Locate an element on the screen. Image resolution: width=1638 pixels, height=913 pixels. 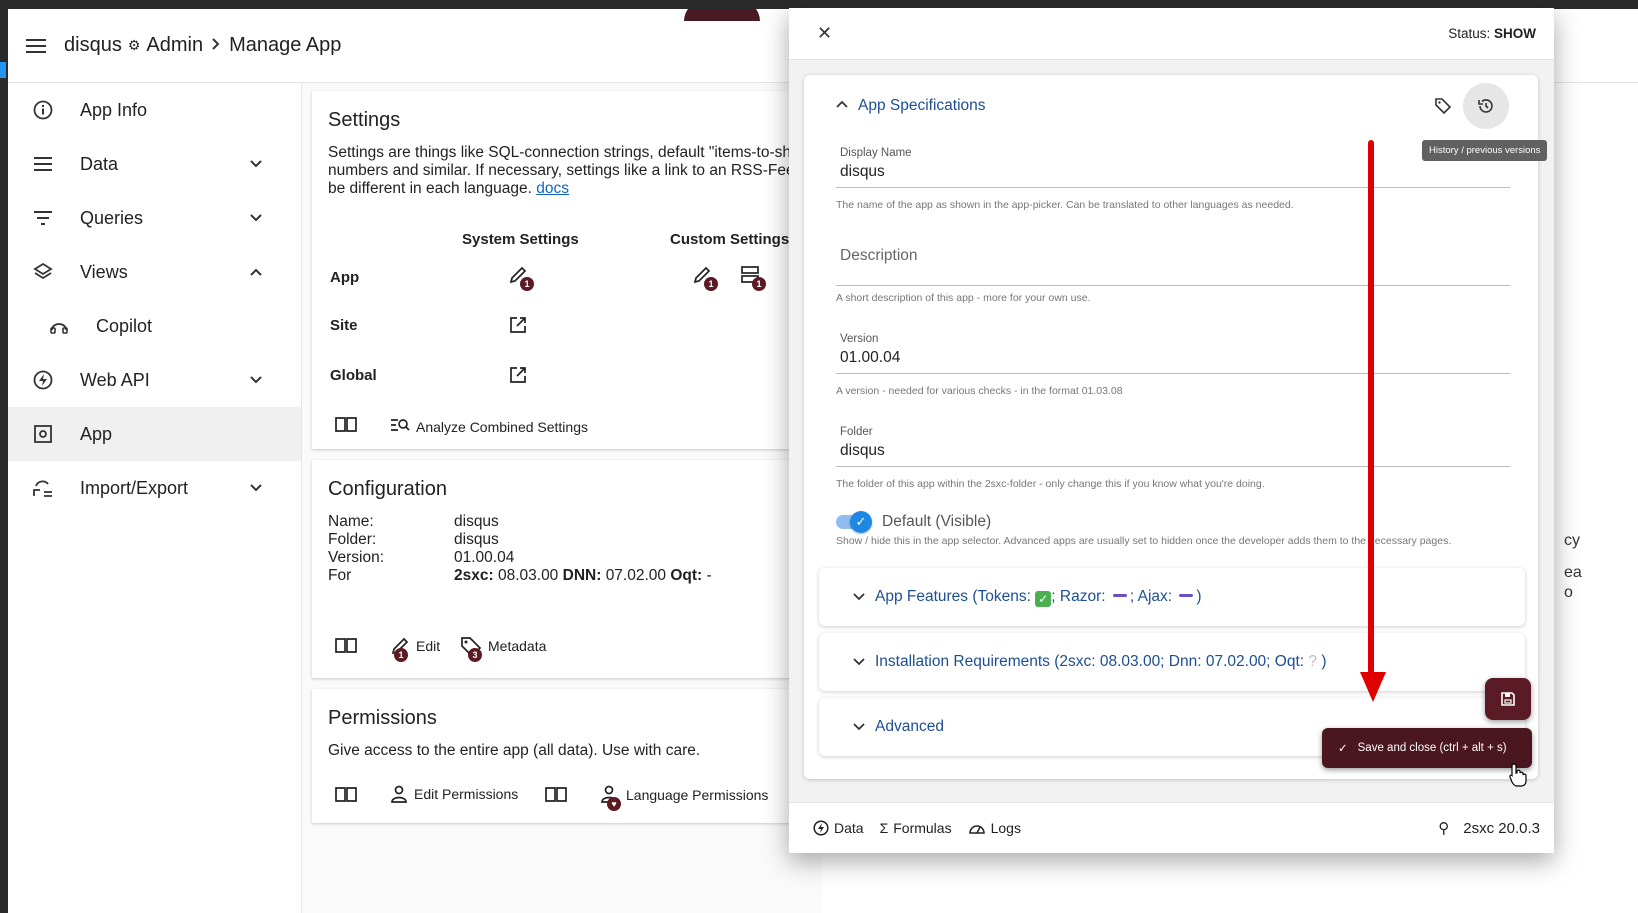
save-and-close-button: ✓ Save and close (ctrl + alt + s) is located at coordinates (1427, 748).